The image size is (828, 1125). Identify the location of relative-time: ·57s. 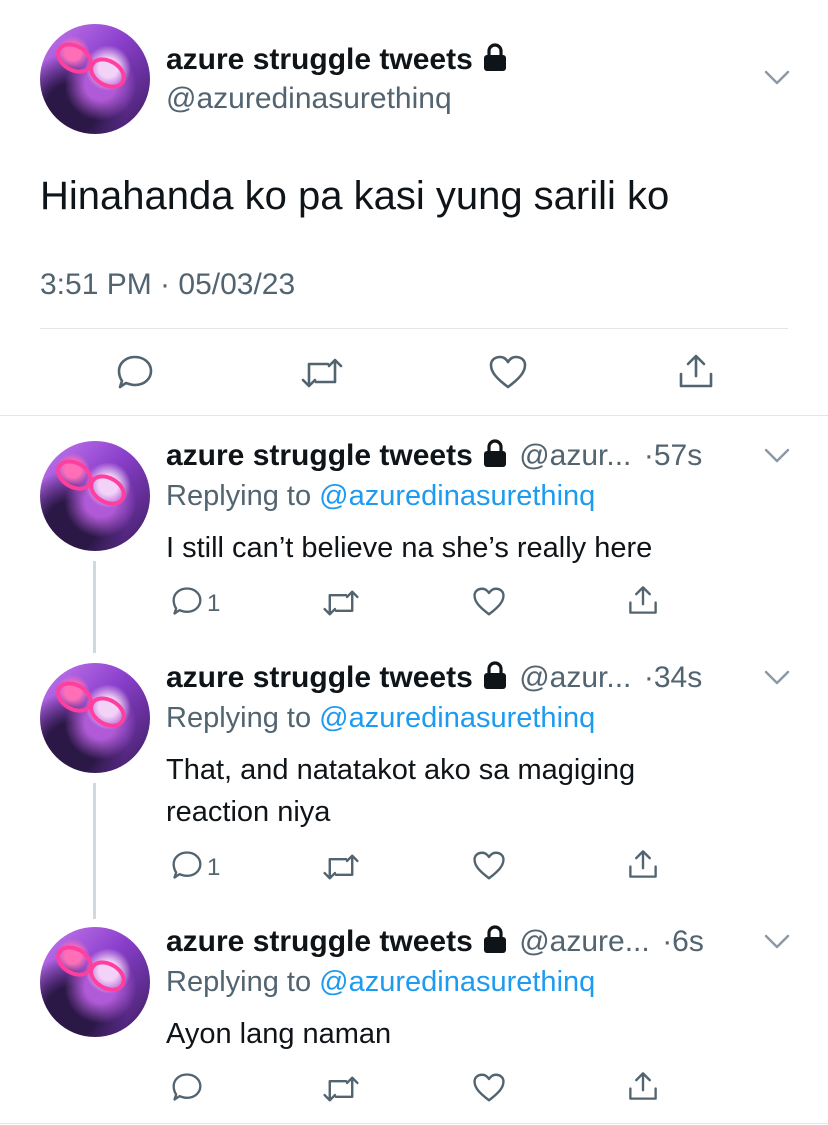
(673, 455).